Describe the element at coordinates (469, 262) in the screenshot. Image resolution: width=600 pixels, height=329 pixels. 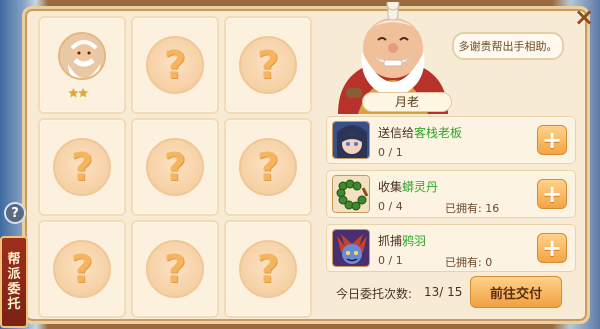
I see `owned-count: 已拥有: 0` at that location.